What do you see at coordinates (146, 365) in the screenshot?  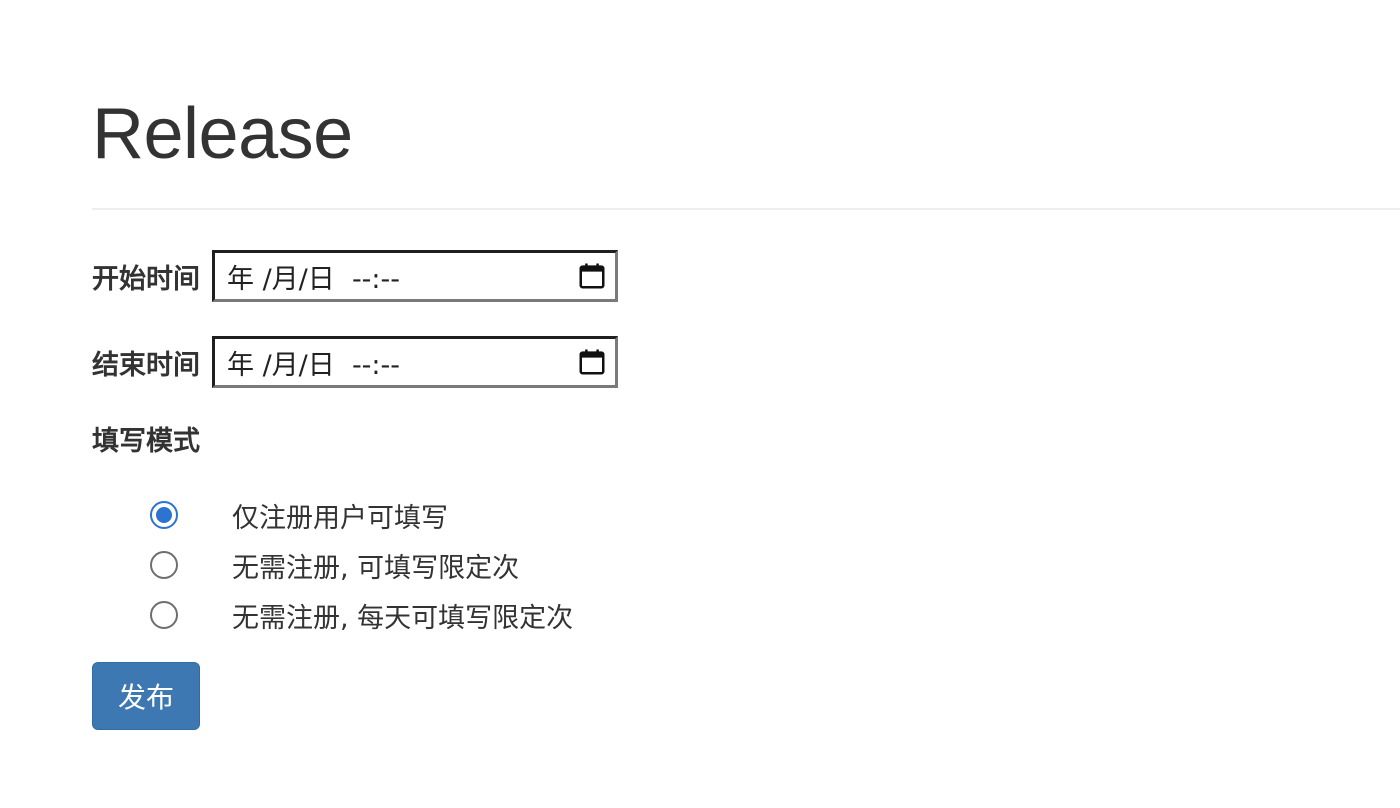 I see `end-time-label: 结束时间` at bounding box center [146, 365].